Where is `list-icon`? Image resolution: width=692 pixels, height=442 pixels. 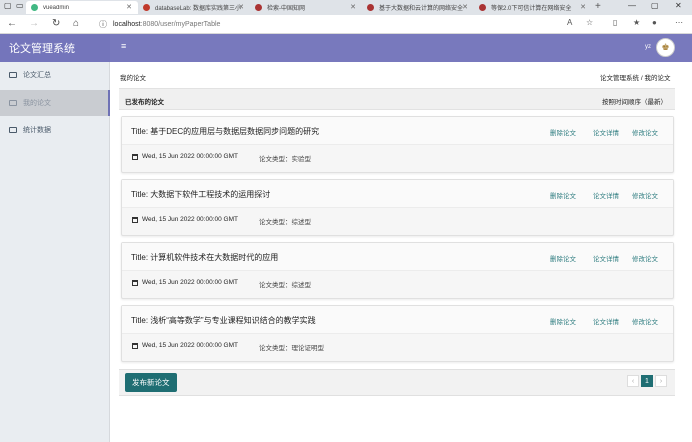 list-icon is located at coordinates (13, 75).